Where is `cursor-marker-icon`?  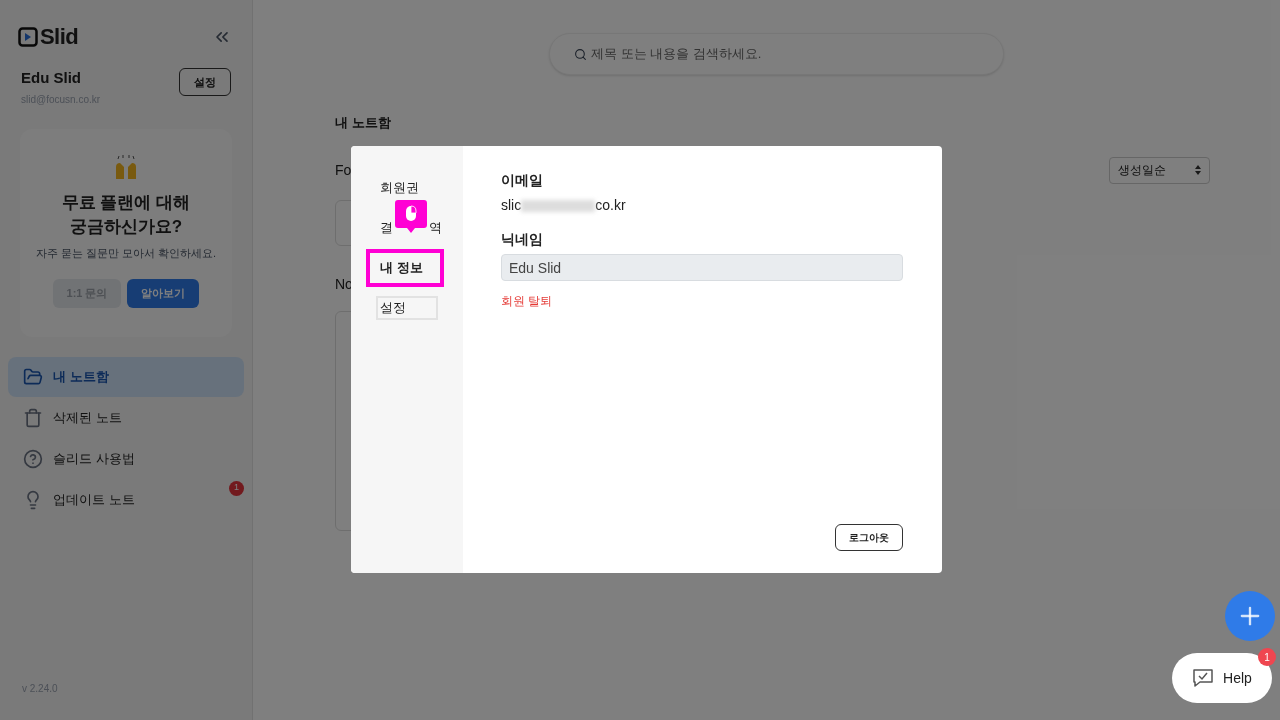
cursor-marker-icon is located at coordinates (411, 217).